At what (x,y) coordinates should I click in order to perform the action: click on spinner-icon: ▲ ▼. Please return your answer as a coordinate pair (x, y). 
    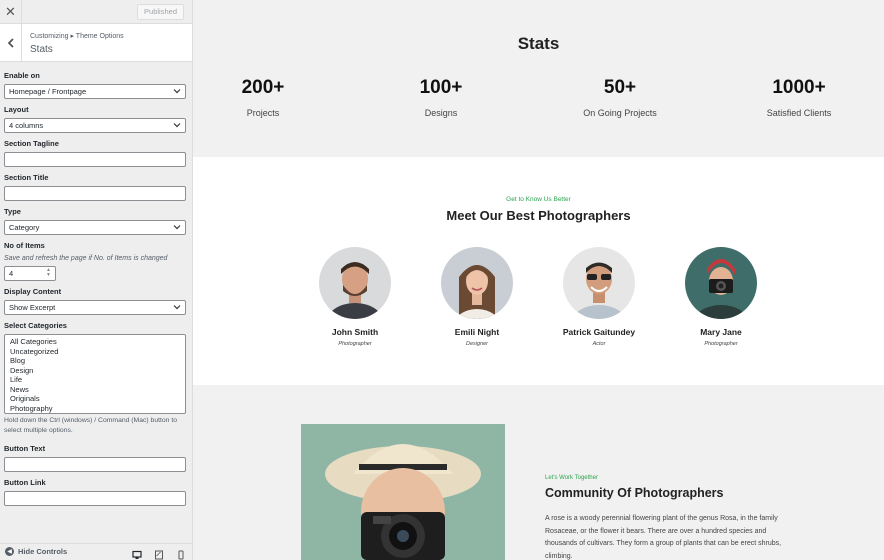
    Looking at the image, I should click on (48, 273).